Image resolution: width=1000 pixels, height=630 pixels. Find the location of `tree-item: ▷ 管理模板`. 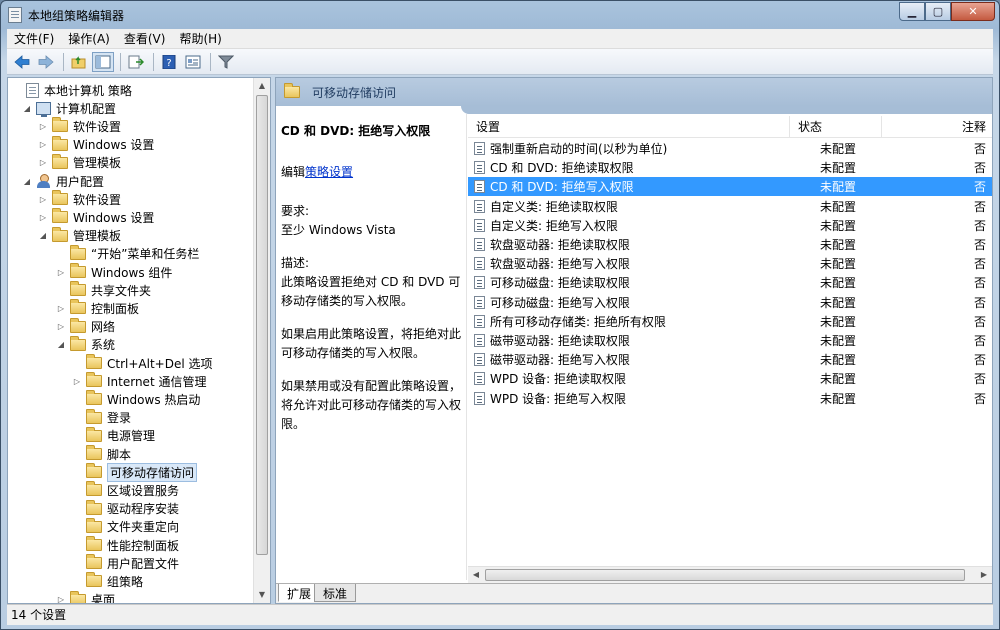

tree-item: ▷ 管理模板 is located at coordinates (130, 162).